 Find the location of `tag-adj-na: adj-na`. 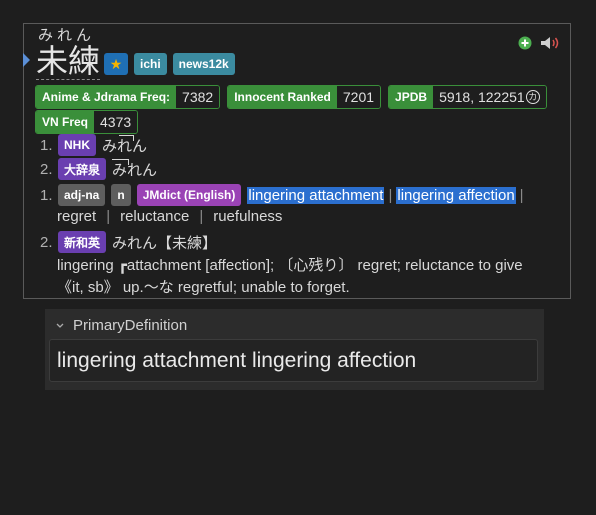

tag-adj-na: adj-na is located at coordinates (82, 195).